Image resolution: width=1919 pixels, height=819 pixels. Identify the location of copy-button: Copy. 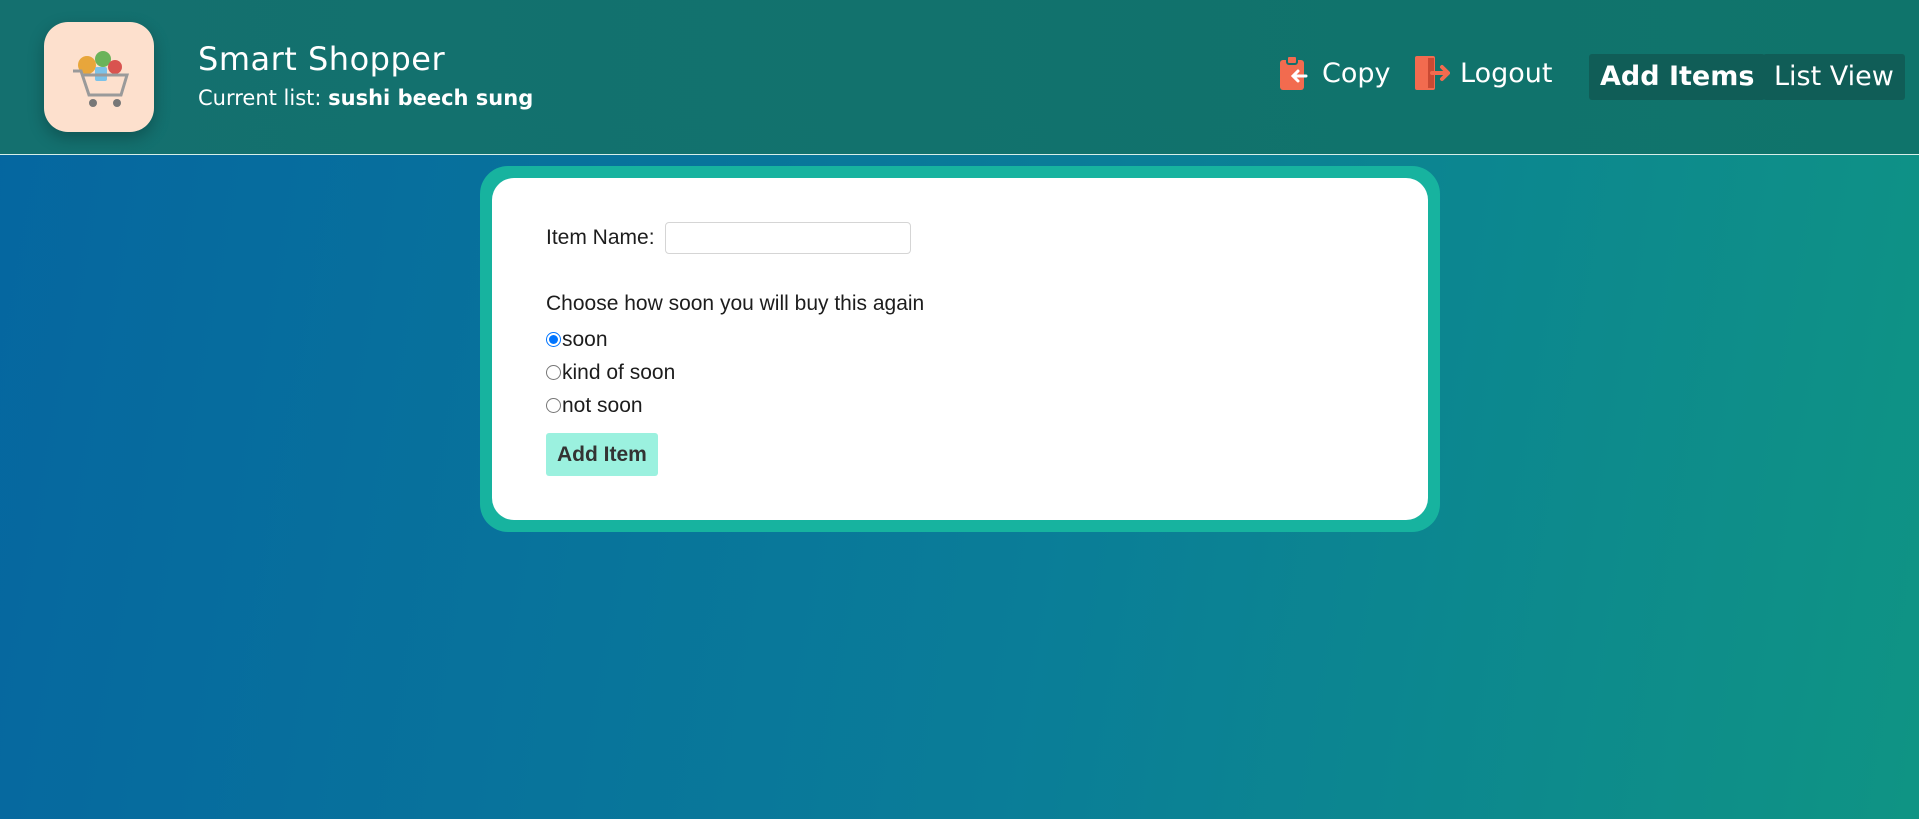
(1333, 73).